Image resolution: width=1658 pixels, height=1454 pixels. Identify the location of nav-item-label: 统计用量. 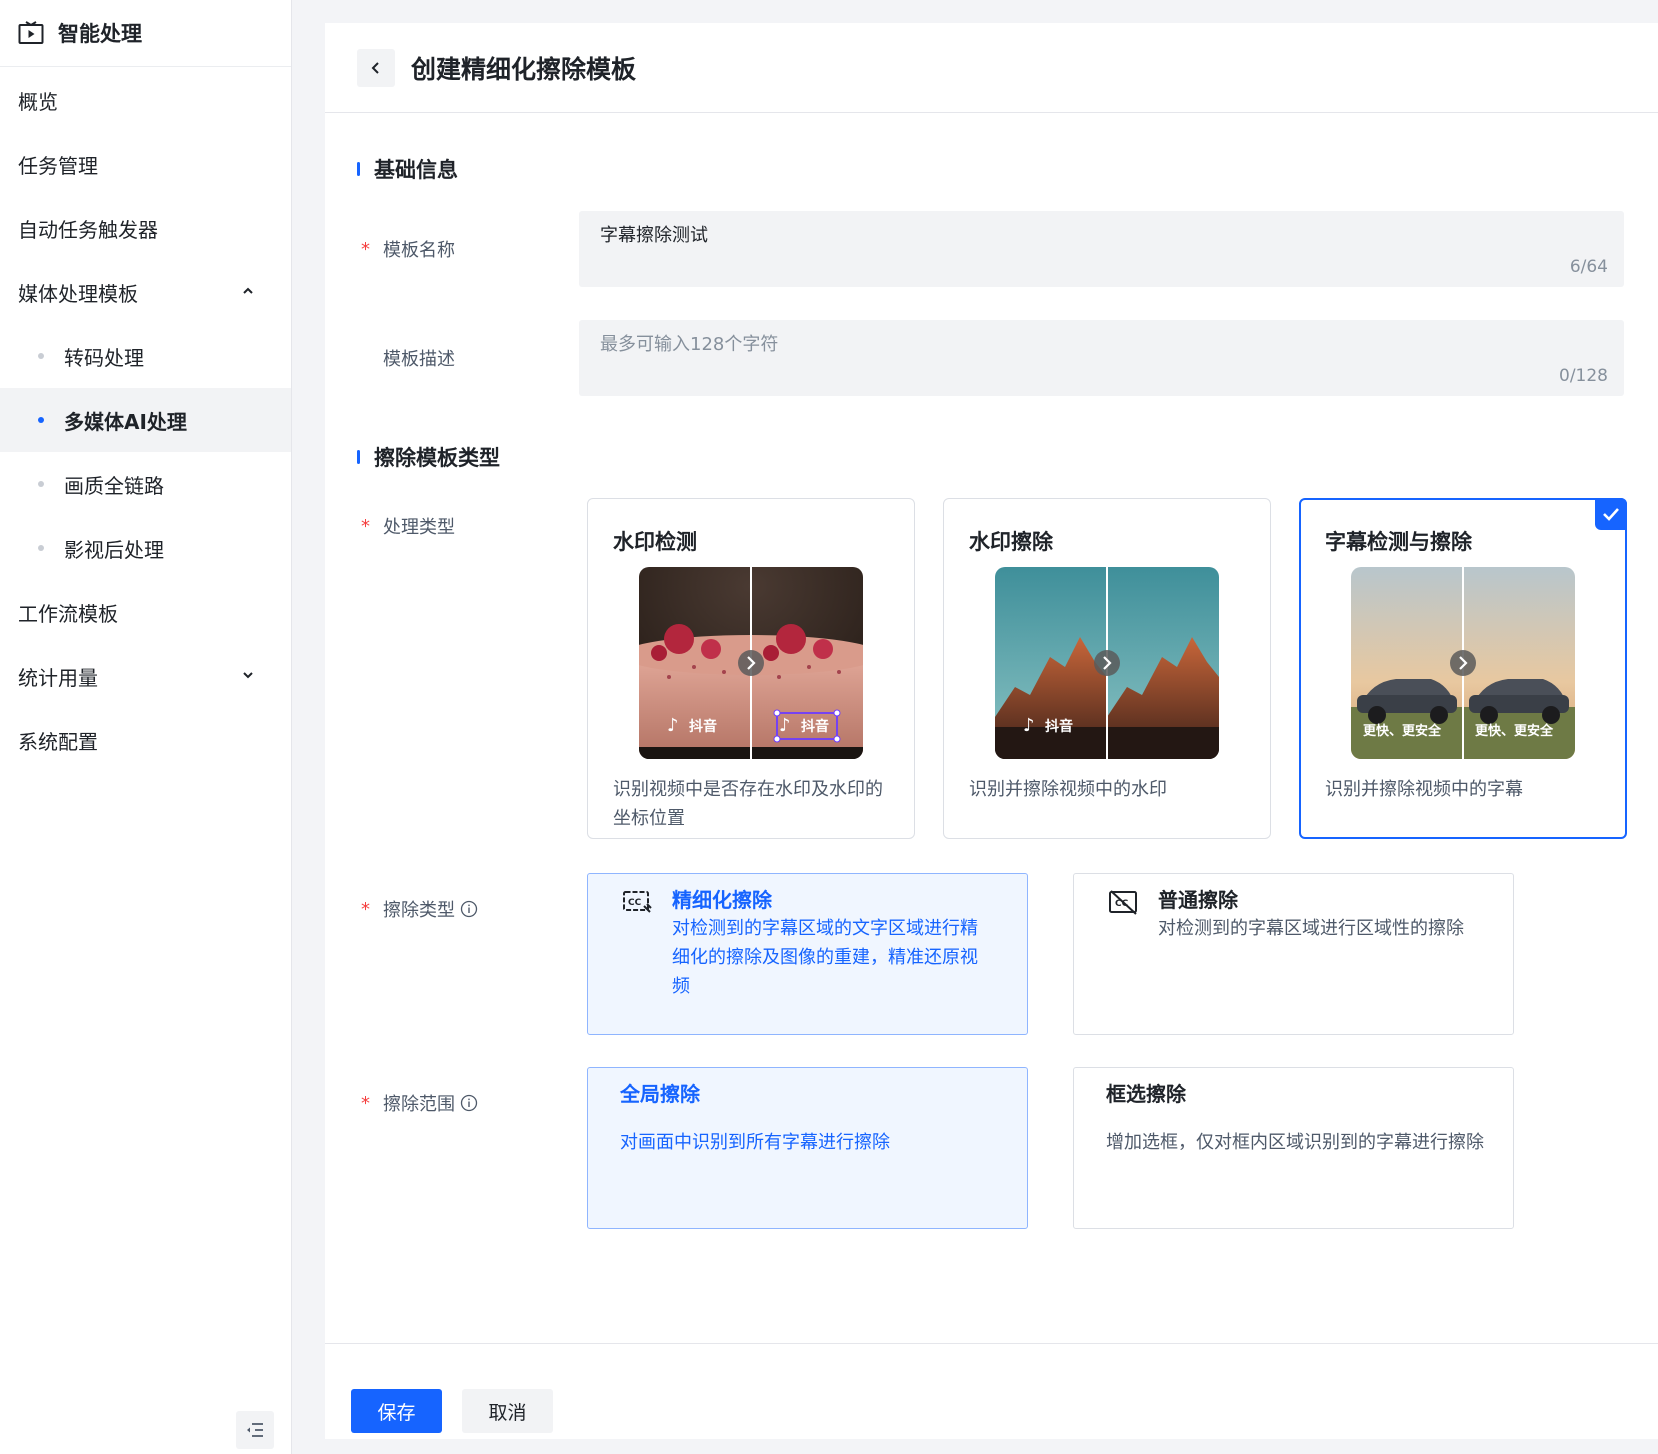
(58, 677).